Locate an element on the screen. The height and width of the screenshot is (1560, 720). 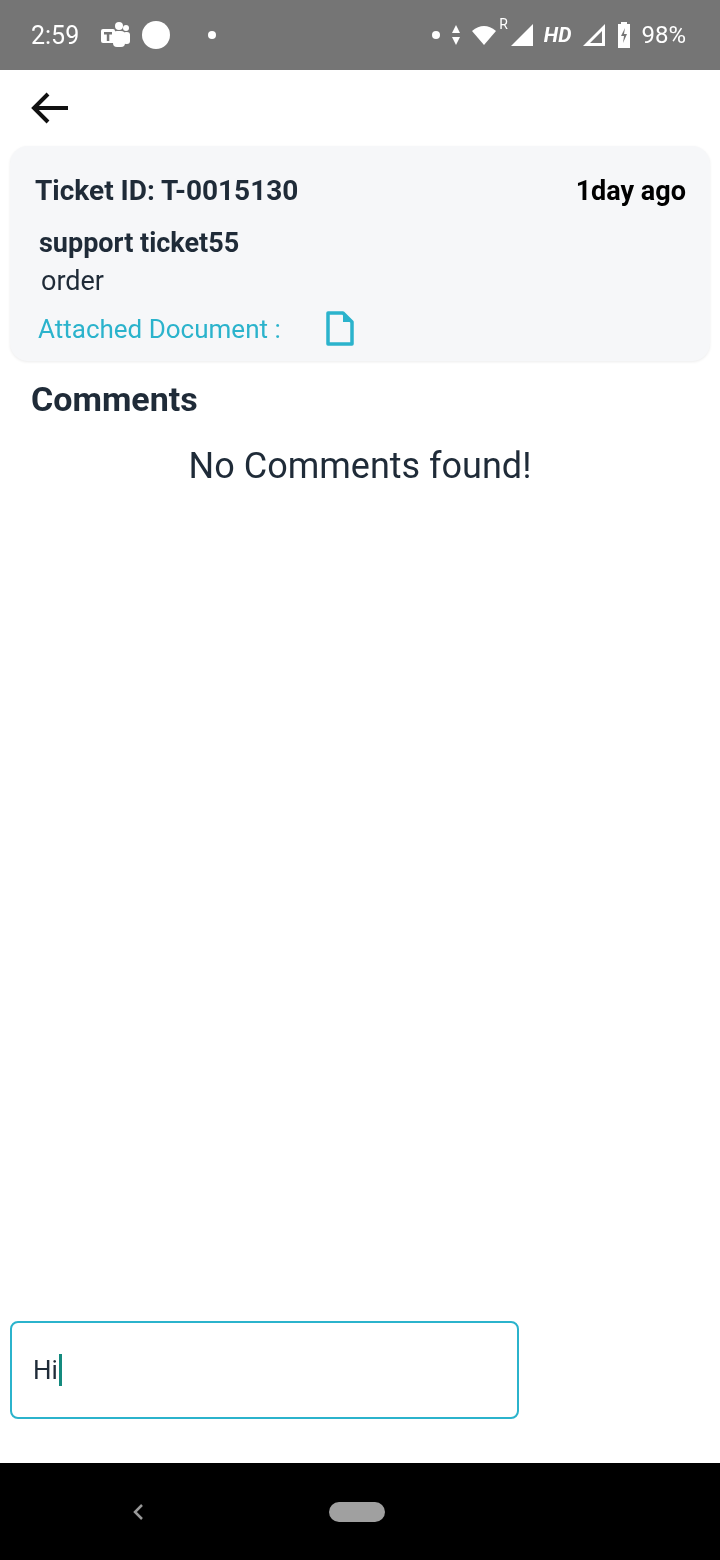
roaming-label: R is located at coordinates (503, 24).